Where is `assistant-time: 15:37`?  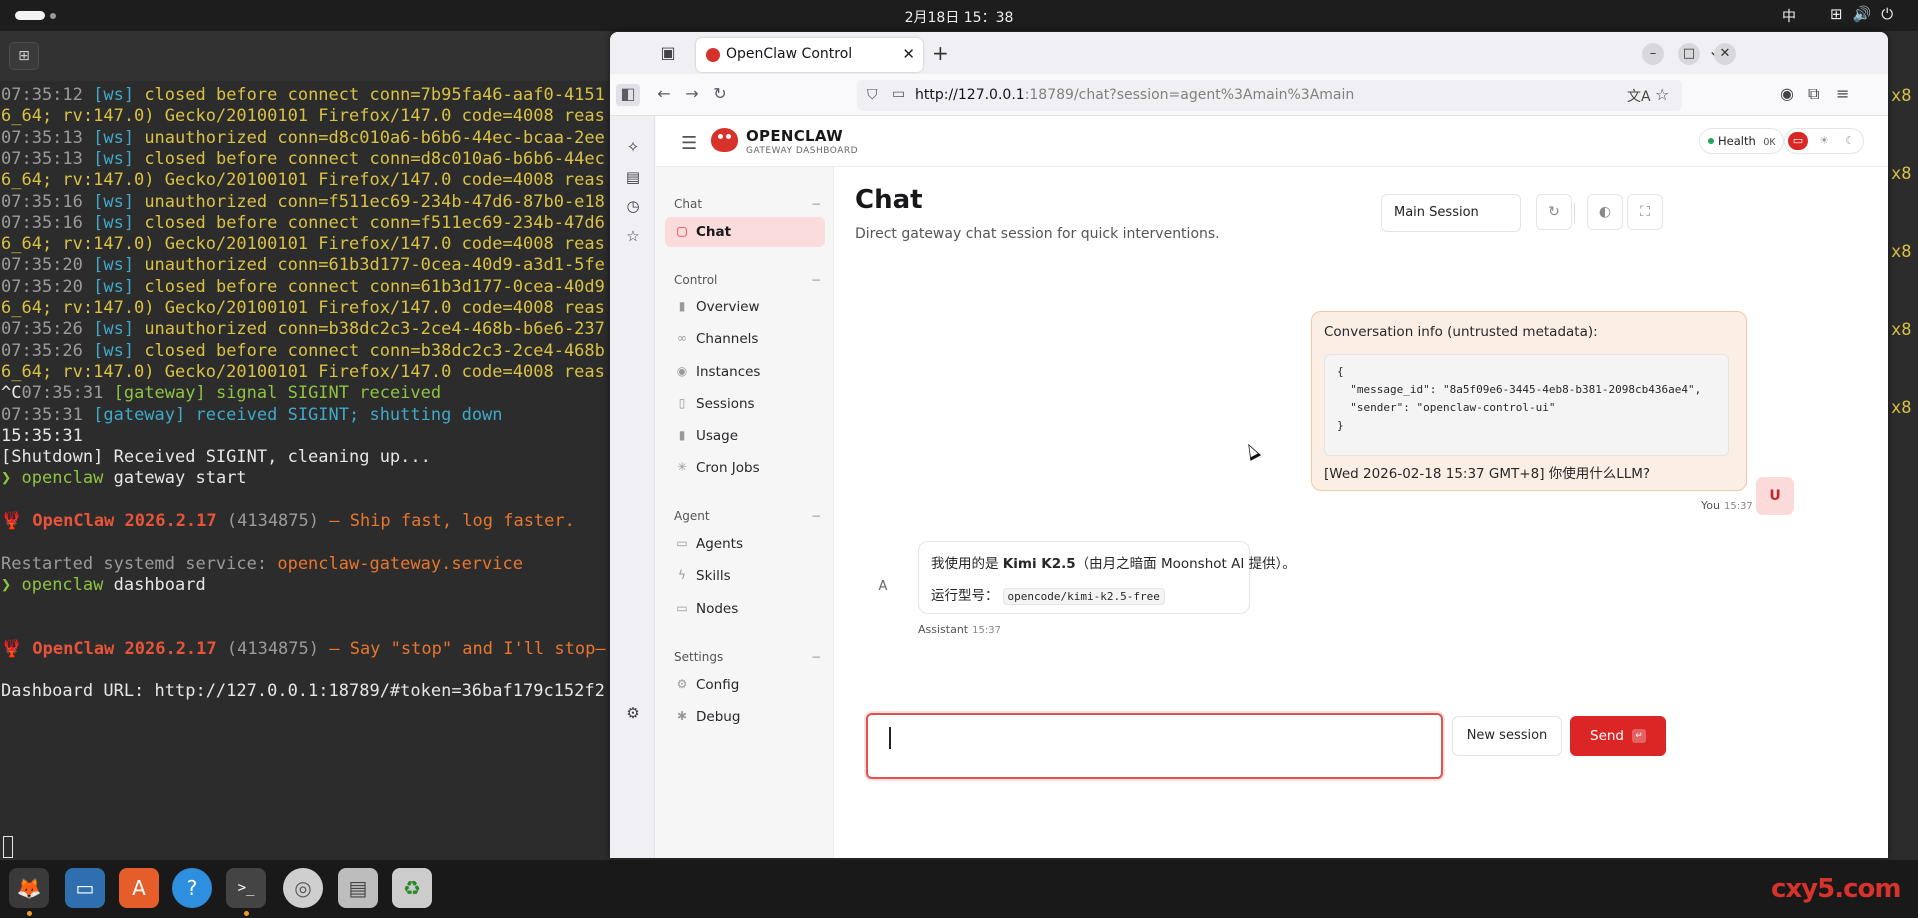 assistant-time: 15:37 is located at coordinates (986, 630).